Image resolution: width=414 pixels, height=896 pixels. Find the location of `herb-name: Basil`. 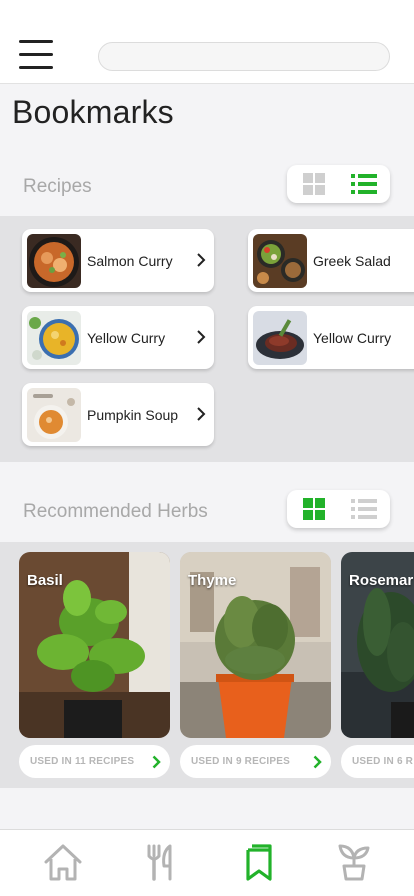

herb-name: Basil is located at coordinates (45, 580).